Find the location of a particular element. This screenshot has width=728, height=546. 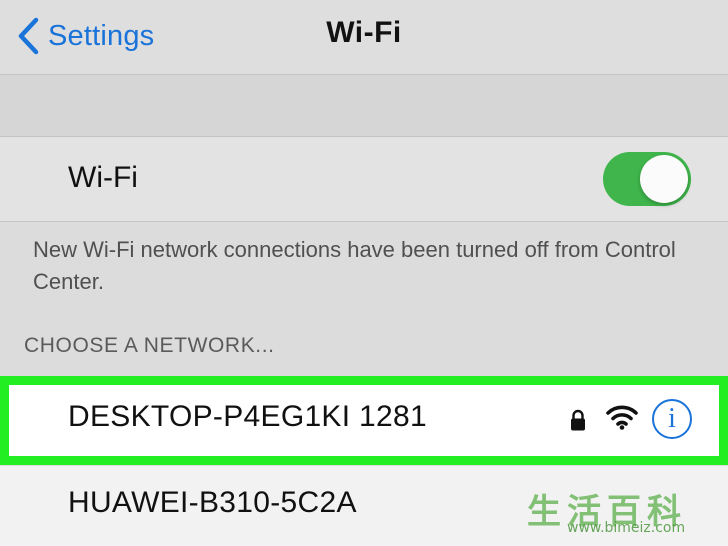

info-icon: i is located at coordinates (672, 418).